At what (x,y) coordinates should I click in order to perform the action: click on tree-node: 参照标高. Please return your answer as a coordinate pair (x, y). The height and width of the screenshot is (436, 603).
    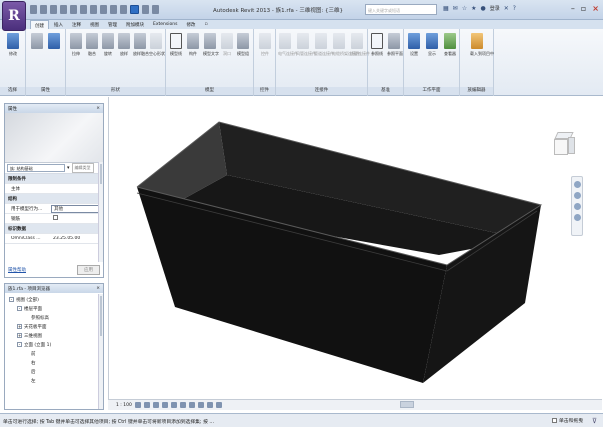
    Looking at the image, I should click on (54, 317).